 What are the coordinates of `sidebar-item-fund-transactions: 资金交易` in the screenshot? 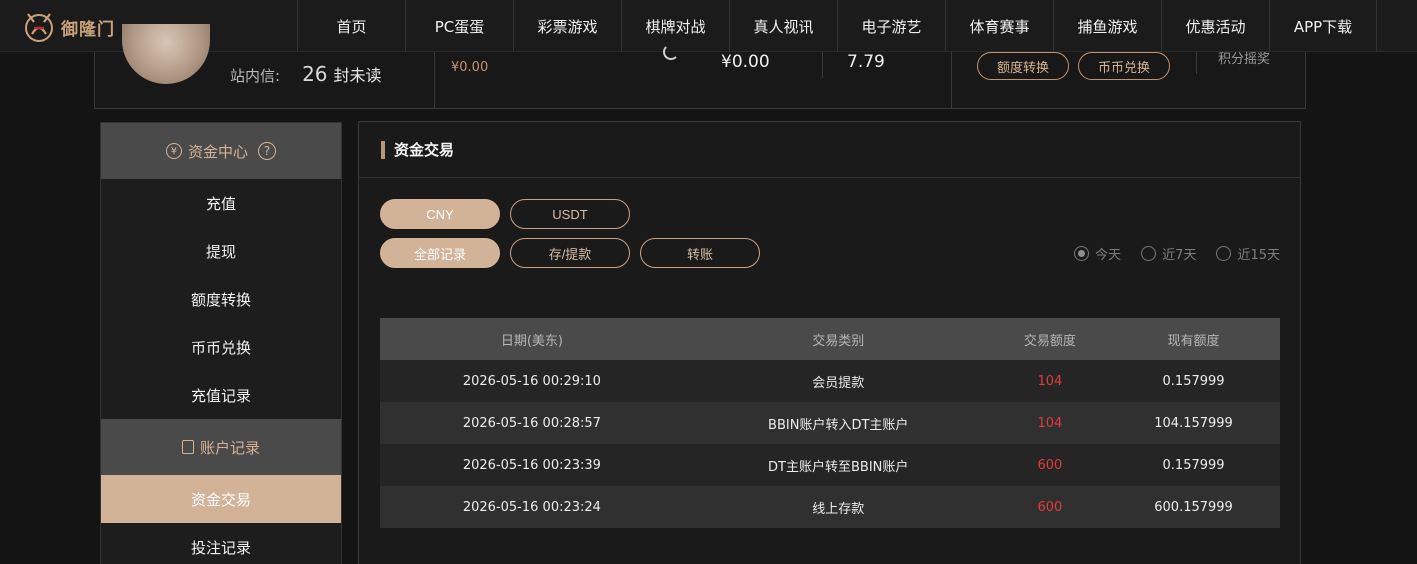 It's located at (221, 499).